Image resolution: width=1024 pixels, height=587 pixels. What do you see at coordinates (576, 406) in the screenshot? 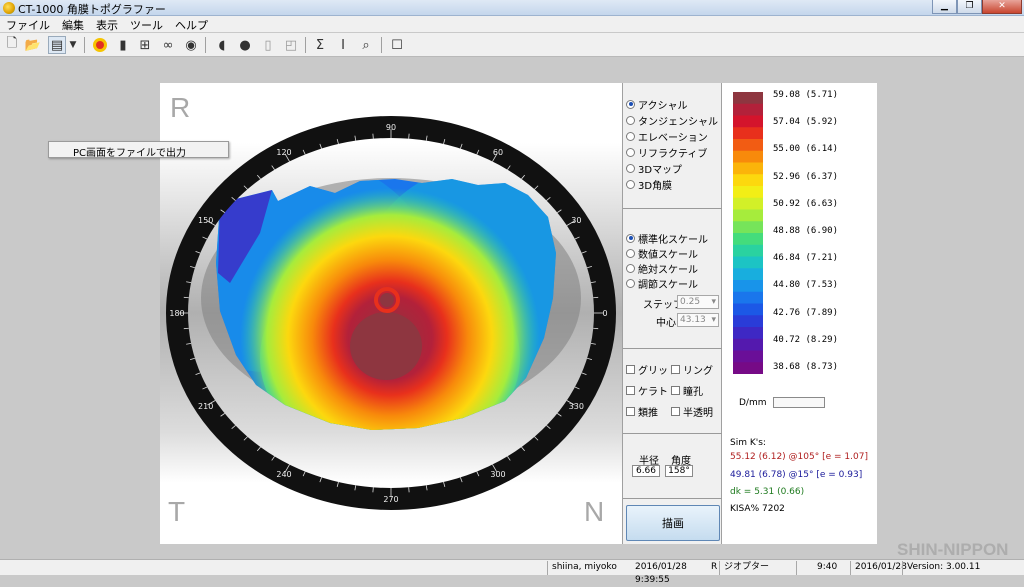
I see `degree-label: 330` at bounding box center [576, 406].